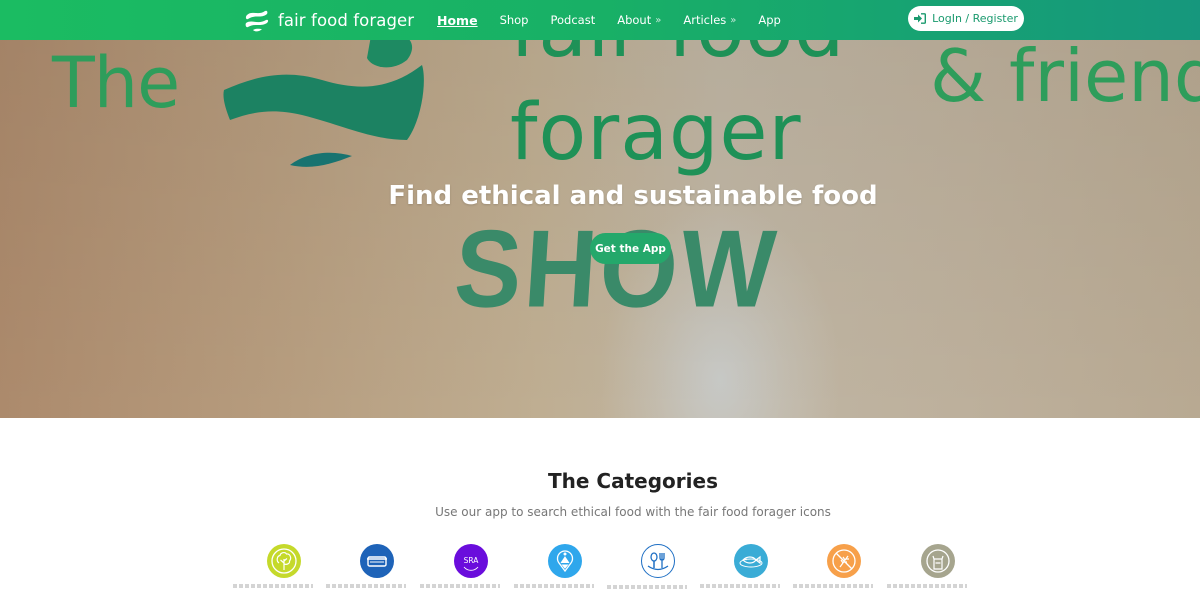  I want to click on category-location, so click(553, 566).